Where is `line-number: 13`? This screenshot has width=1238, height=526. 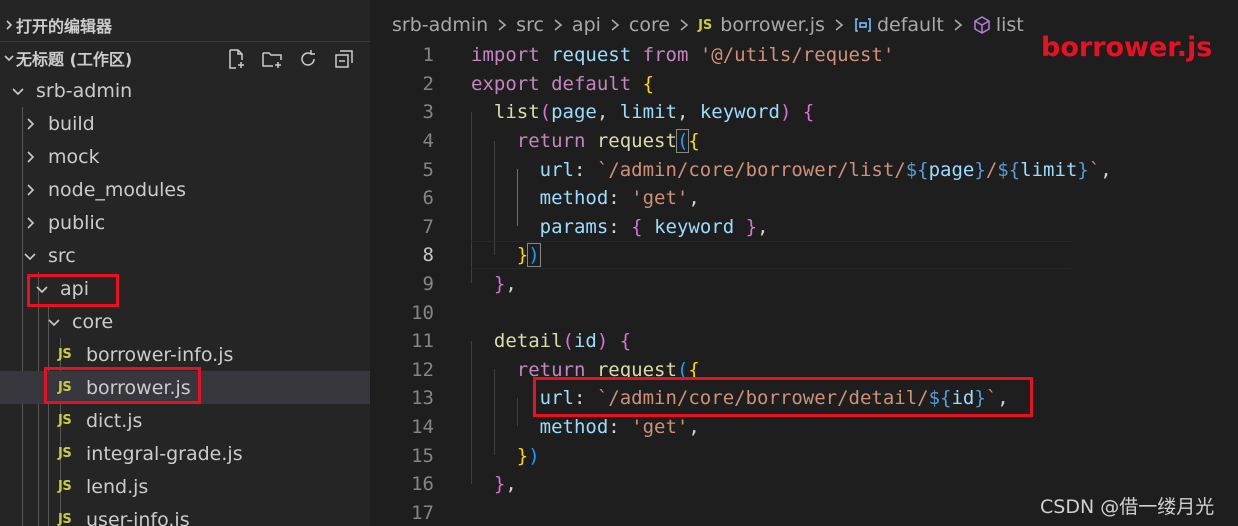
line-number: 13 is located at coordinates (422, 398).